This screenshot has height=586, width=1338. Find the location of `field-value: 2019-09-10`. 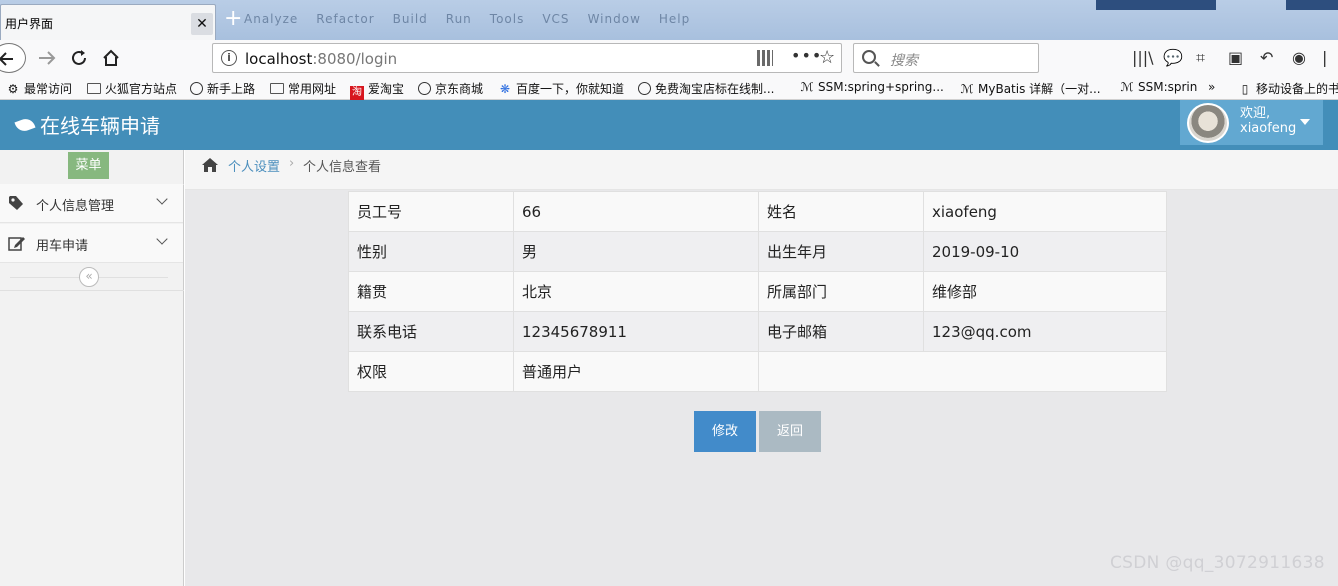

field-value: 2019-09-10 is located at coordinates (1045, 251).